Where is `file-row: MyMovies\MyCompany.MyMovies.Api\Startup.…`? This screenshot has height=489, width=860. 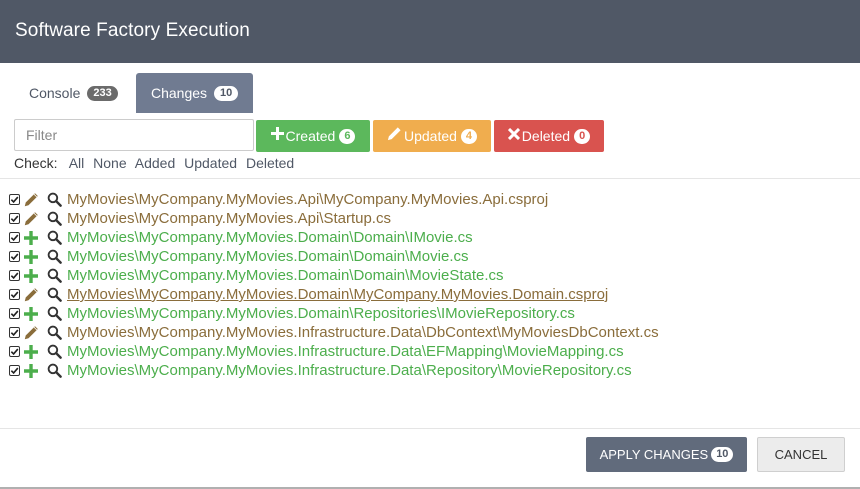
file-row: MyMovies\MyCompany.MyMovies.Api\Startup.… is located at coordinates (334, 218).